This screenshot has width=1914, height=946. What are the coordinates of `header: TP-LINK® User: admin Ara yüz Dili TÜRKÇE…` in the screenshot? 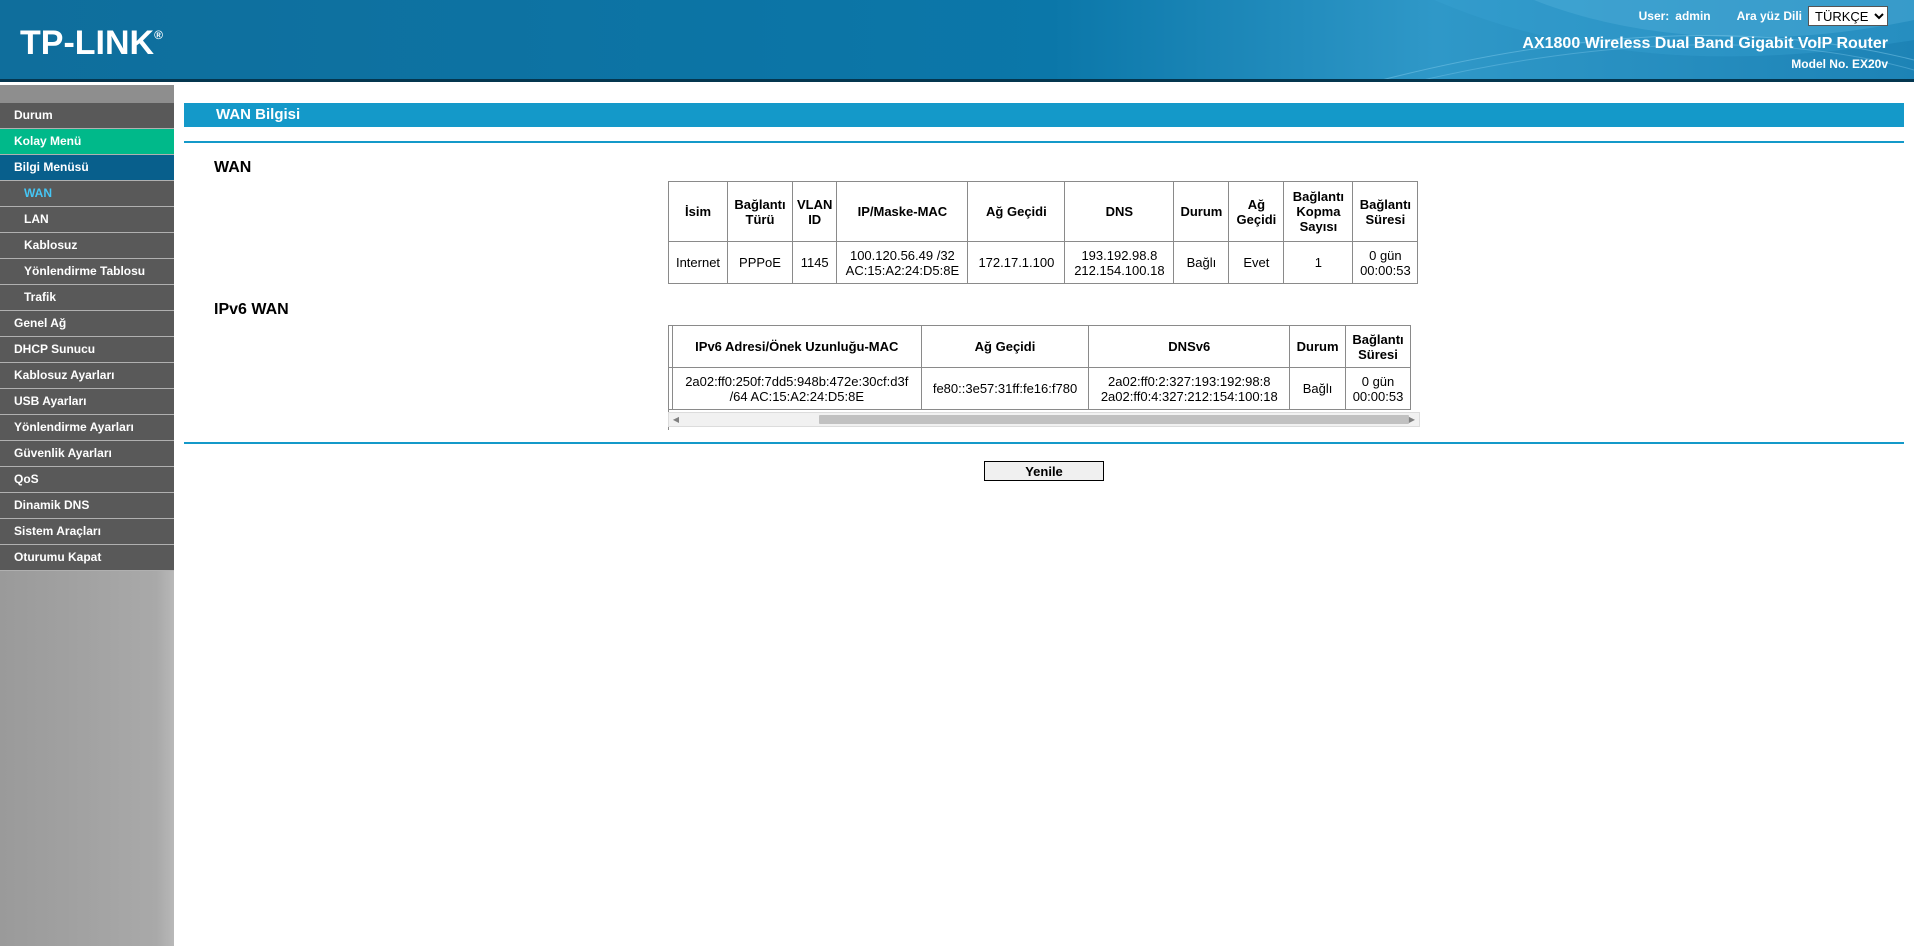 It's located at (957, 41).